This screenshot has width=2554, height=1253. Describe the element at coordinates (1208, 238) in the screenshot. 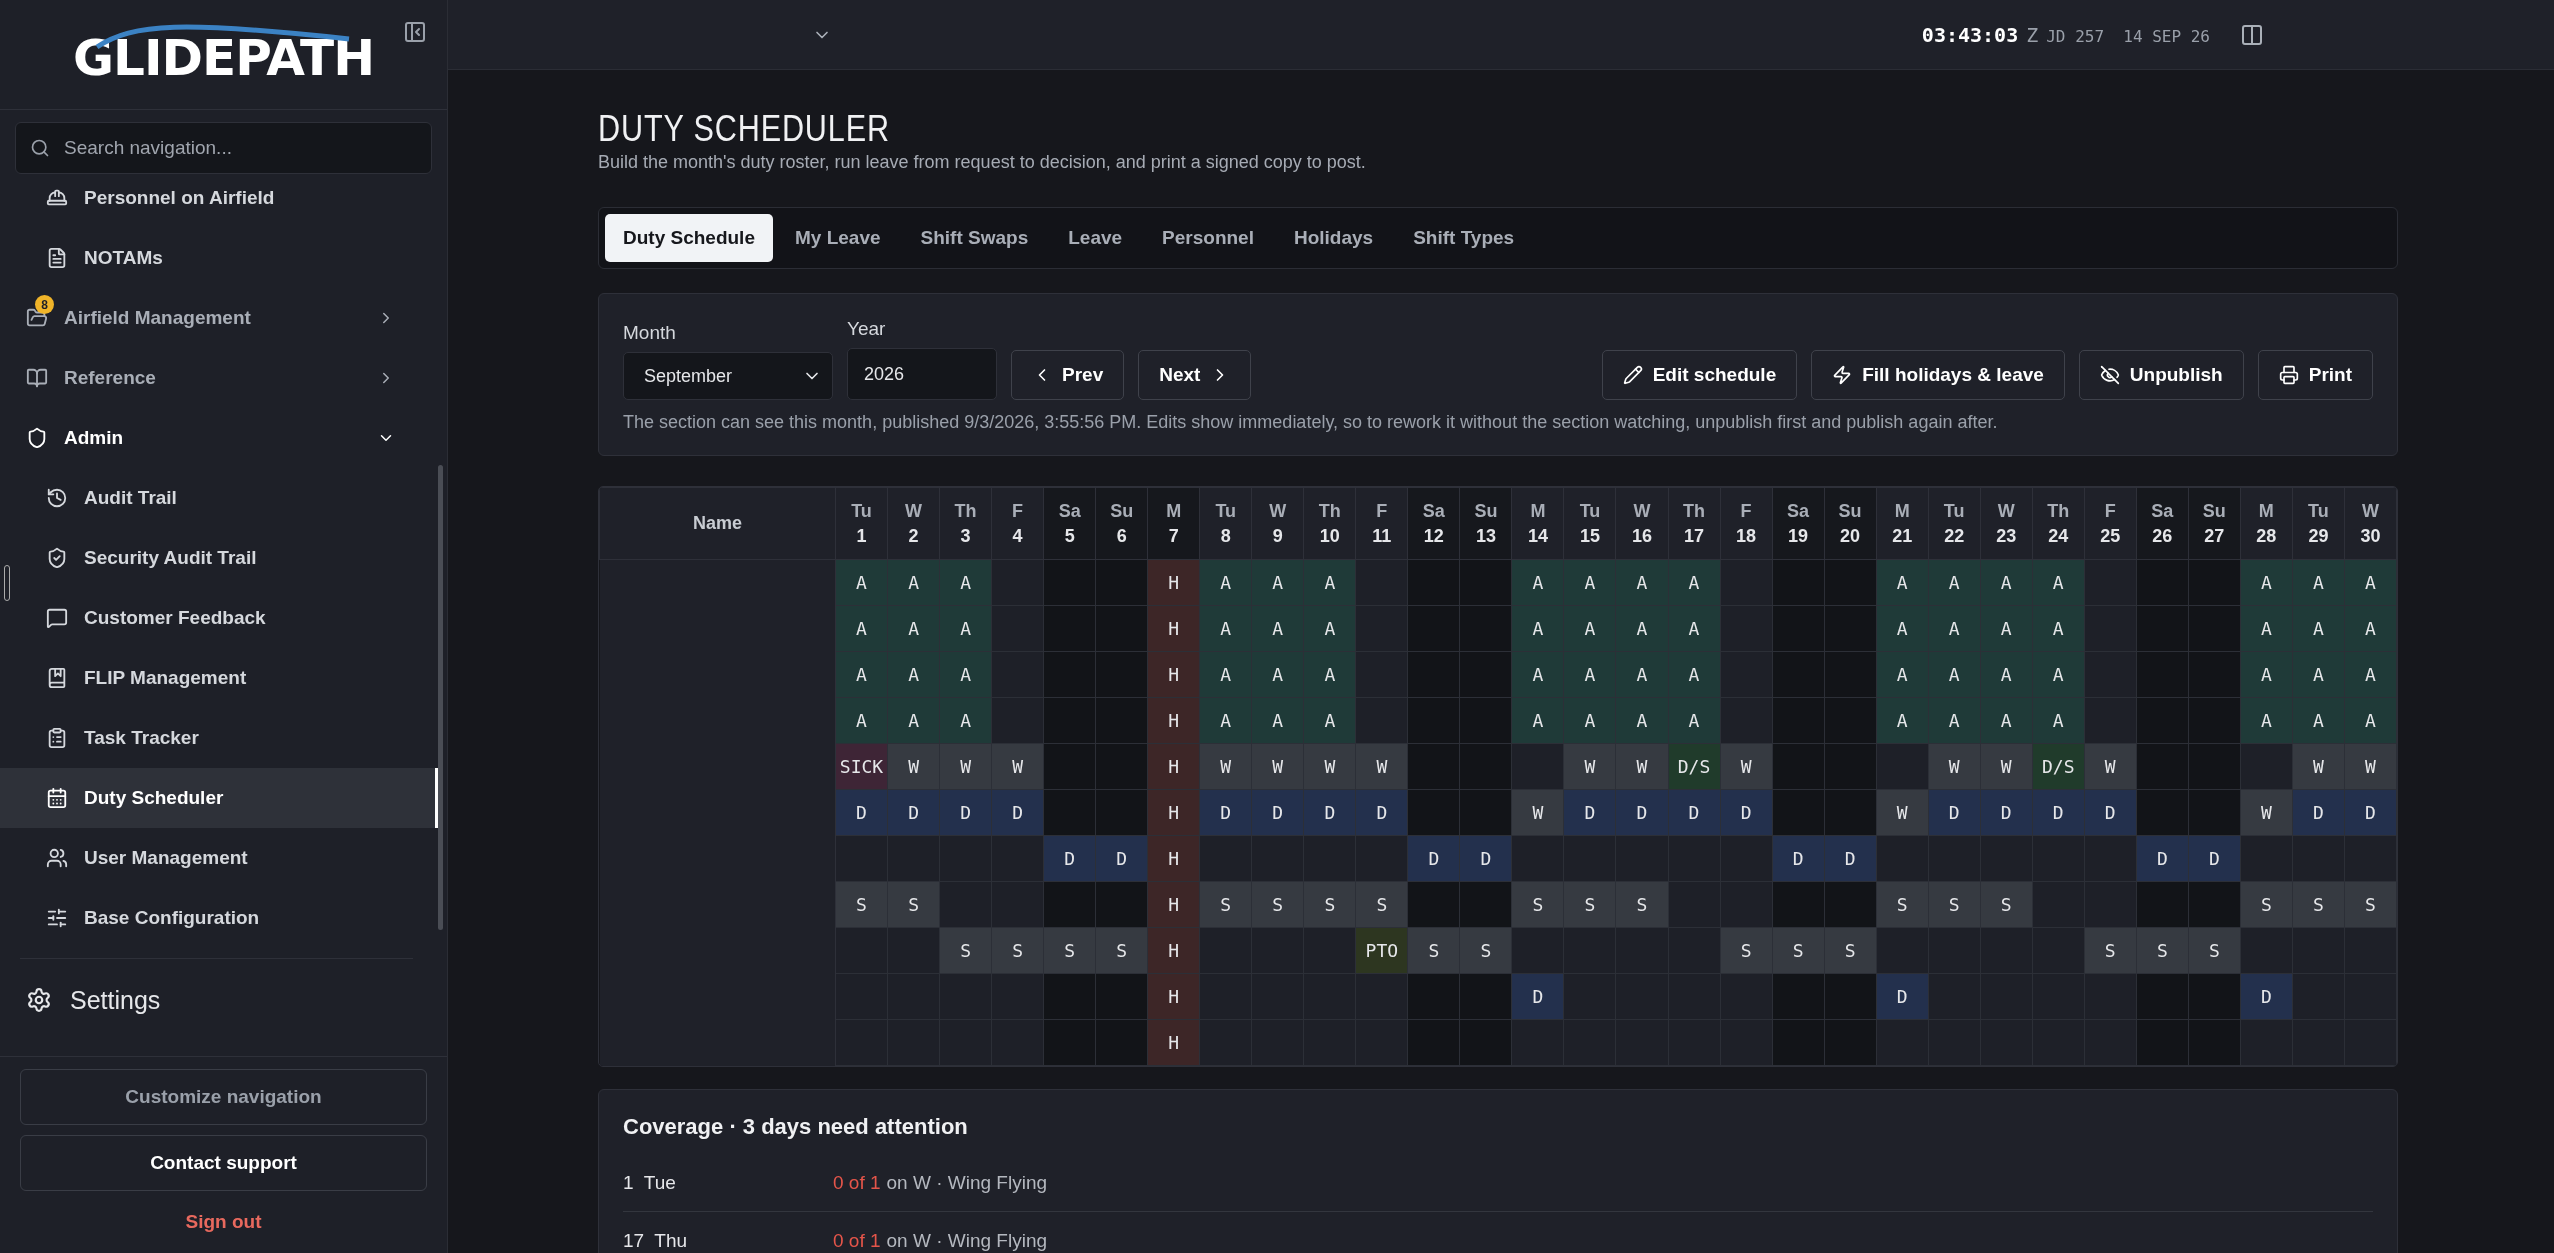

I see `tab: Personnel` at that location.